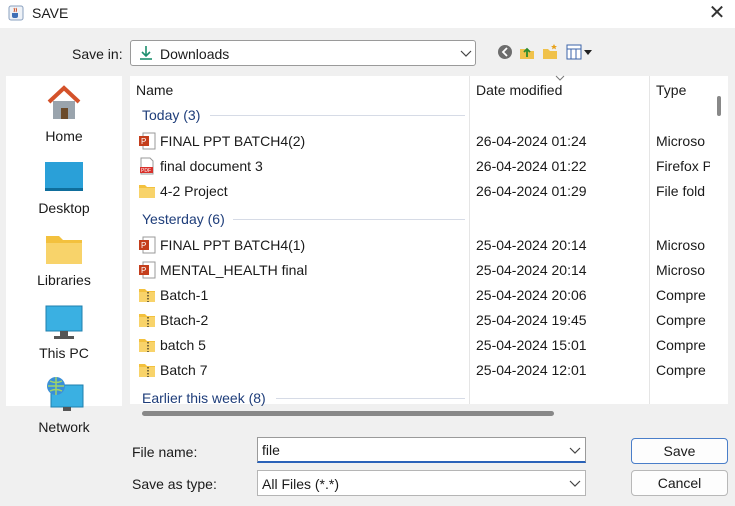 The height and width of the screenshot is (506, 735). What do you see at coordinates (174, 484) in the screenshot?
I see `save-as-type-label: Save as type:` at bounding box center [174, 484].